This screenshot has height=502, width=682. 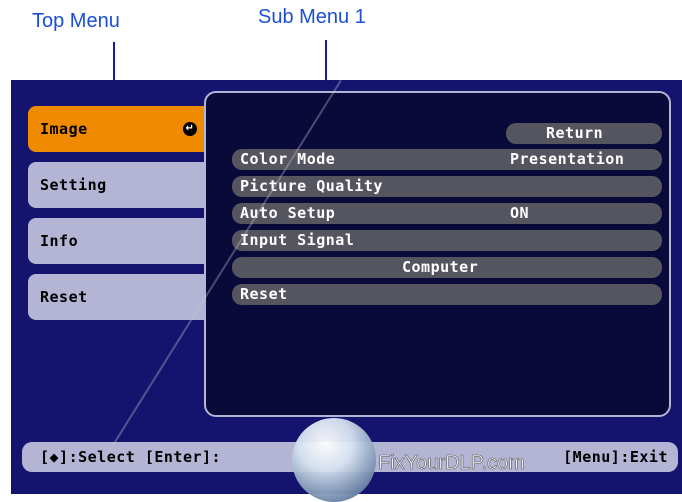 What do you see at coordinates (120, 297) in the screenshot?
I see `top-menu-item-reset: Reset` at bounding box center [120, 297].